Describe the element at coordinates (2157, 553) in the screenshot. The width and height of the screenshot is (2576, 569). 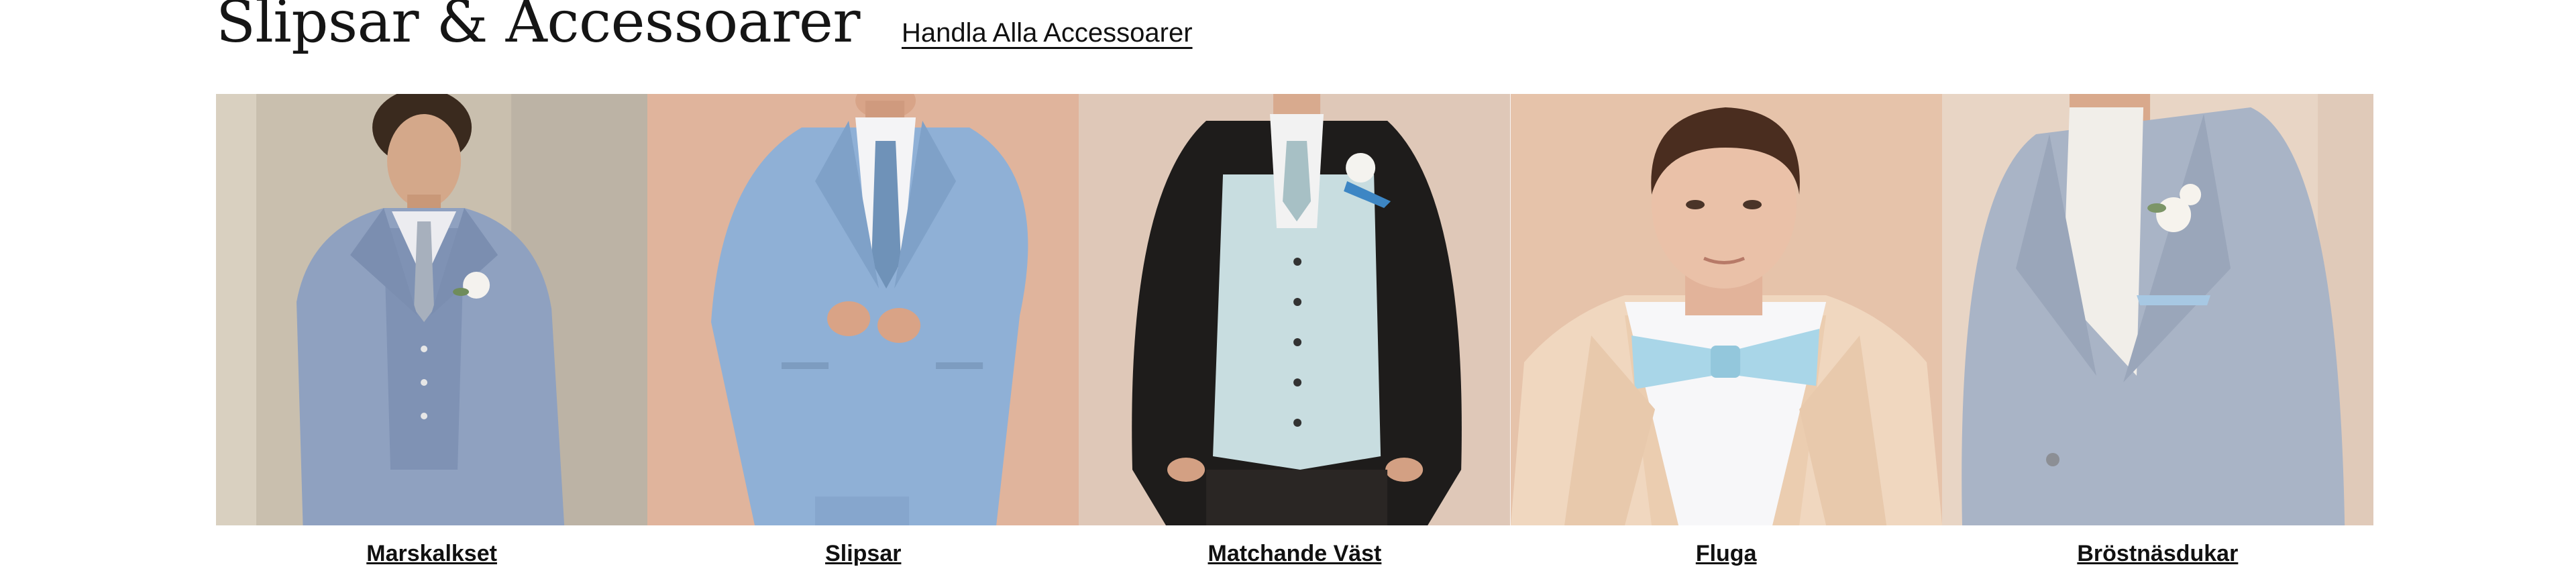
I see `category-label-brostnasdukar: Bröstnäsdukar` at that location.